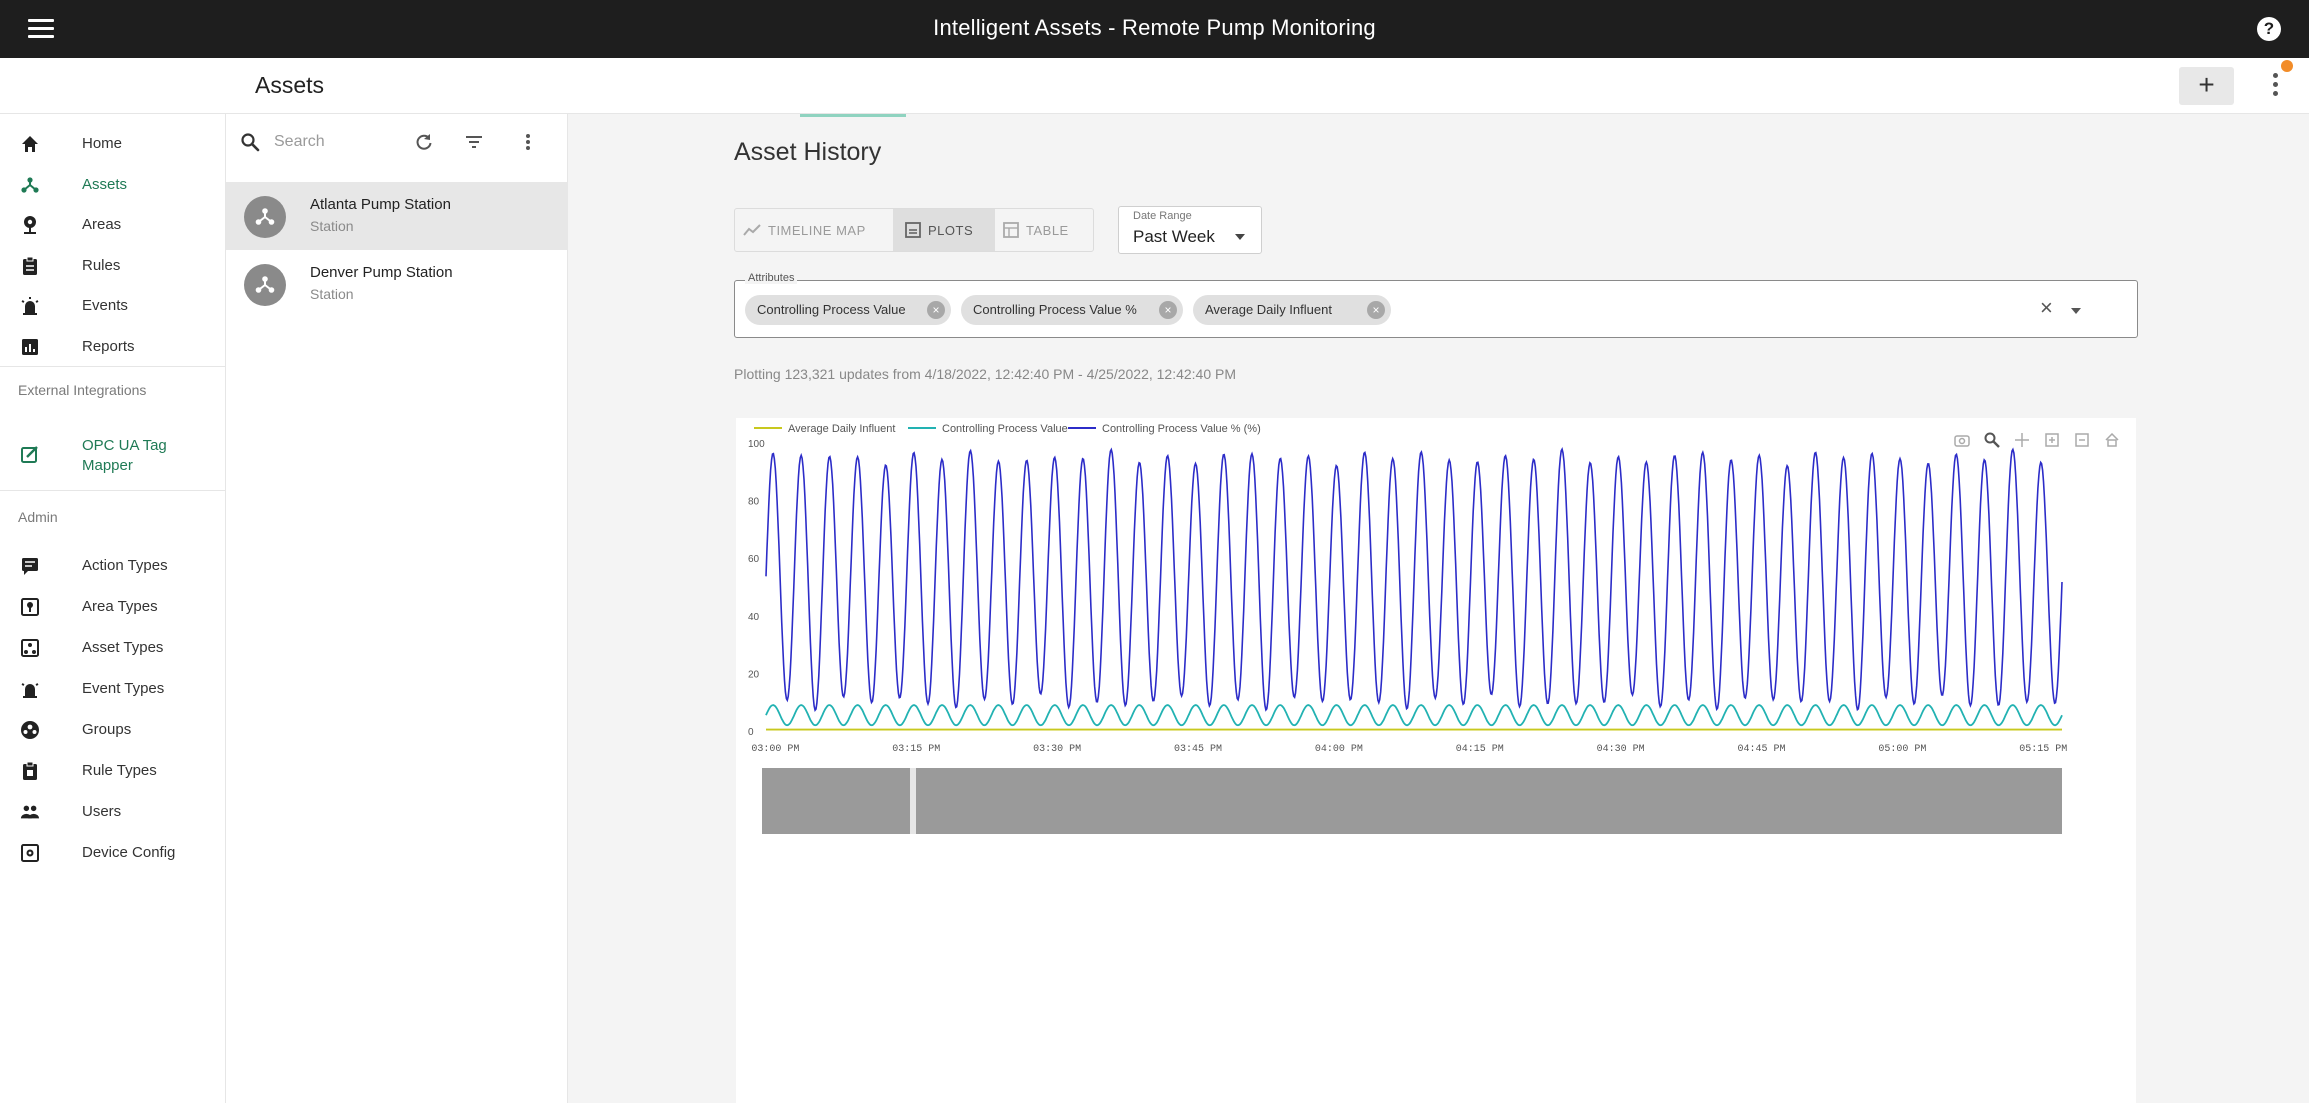 This screenshot has height=1103, width=2309. What do you see at coordinates (105, 184) in the screenshot?
I see `sidebar-item-label: Assets` at bounding box center [105, 184].